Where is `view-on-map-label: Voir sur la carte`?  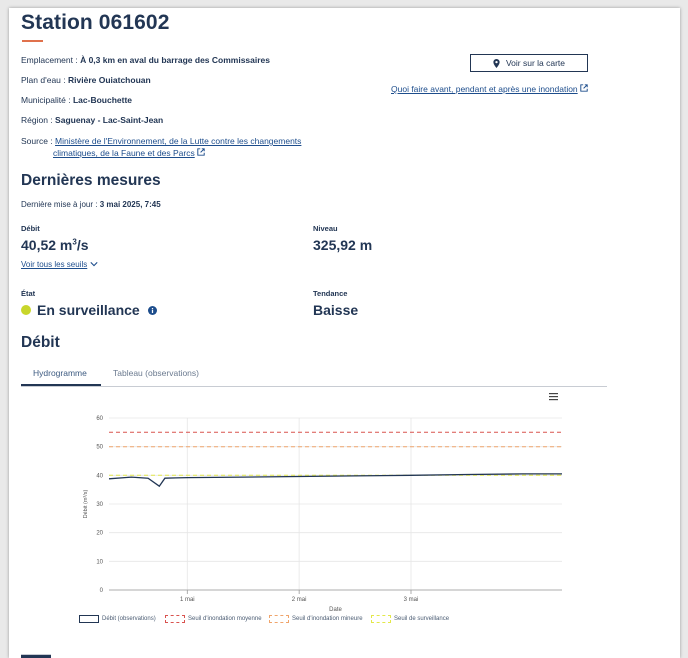
view-on-map-label: Voir sur la carte is located at coordinates (535, 63).